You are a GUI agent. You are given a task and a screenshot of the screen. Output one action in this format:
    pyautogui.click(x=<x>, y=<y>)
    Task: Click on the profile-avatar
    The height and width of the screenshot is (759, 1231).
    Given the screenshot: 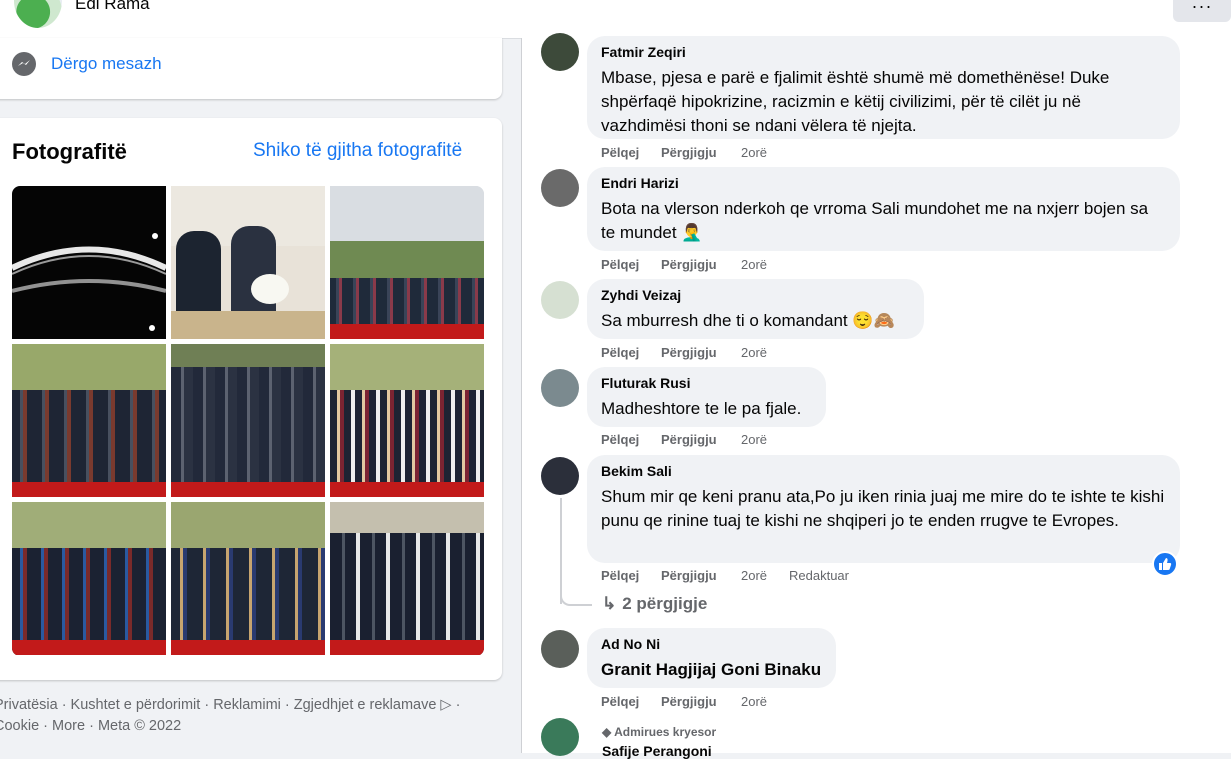 What is the action you would take?
    pyautogui.click(x=38, y=15)
    